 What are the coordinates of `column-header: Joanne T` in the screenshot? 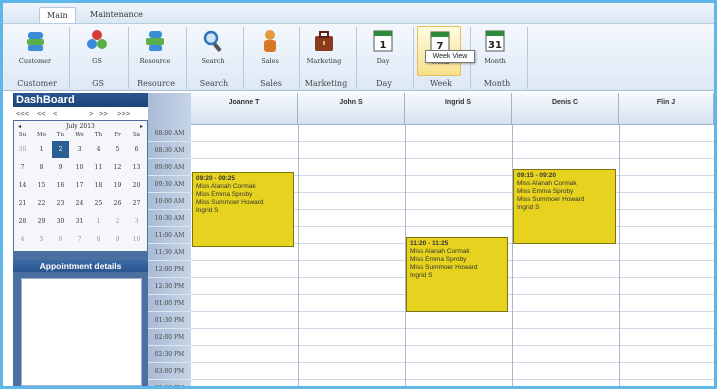 It's located at (244, 109).